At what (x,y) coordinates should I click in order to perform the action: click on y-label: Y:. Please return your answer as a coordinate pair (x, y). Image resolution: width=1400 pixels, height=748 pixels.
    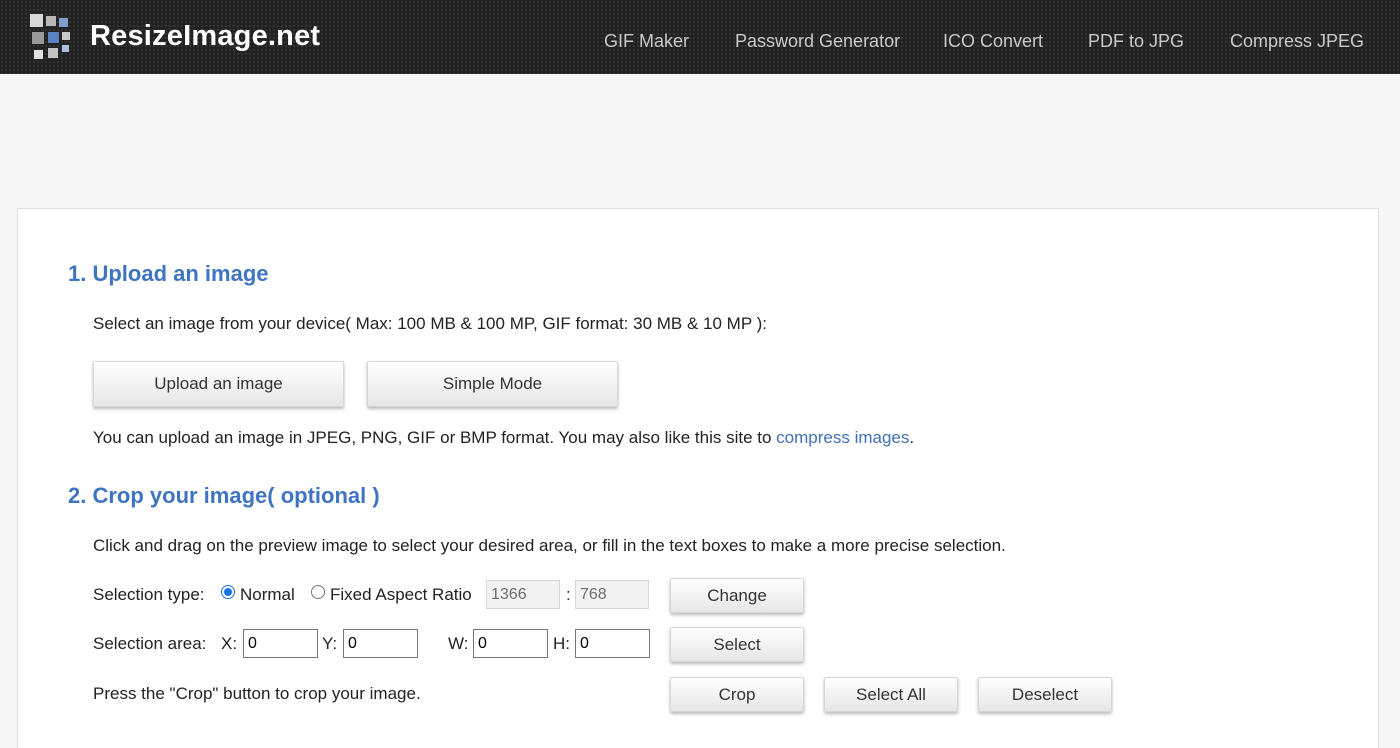
    Looking at the image, I should click on (330, 643).